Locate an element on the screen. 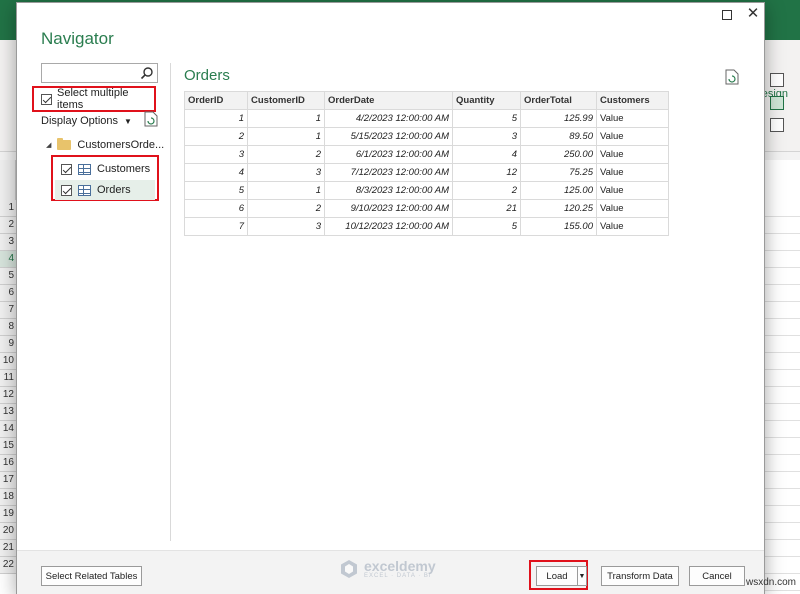 Image resolution: width=800 pixels, height=594 pixels. row-header: 7 is located at coordinates (8, 310).